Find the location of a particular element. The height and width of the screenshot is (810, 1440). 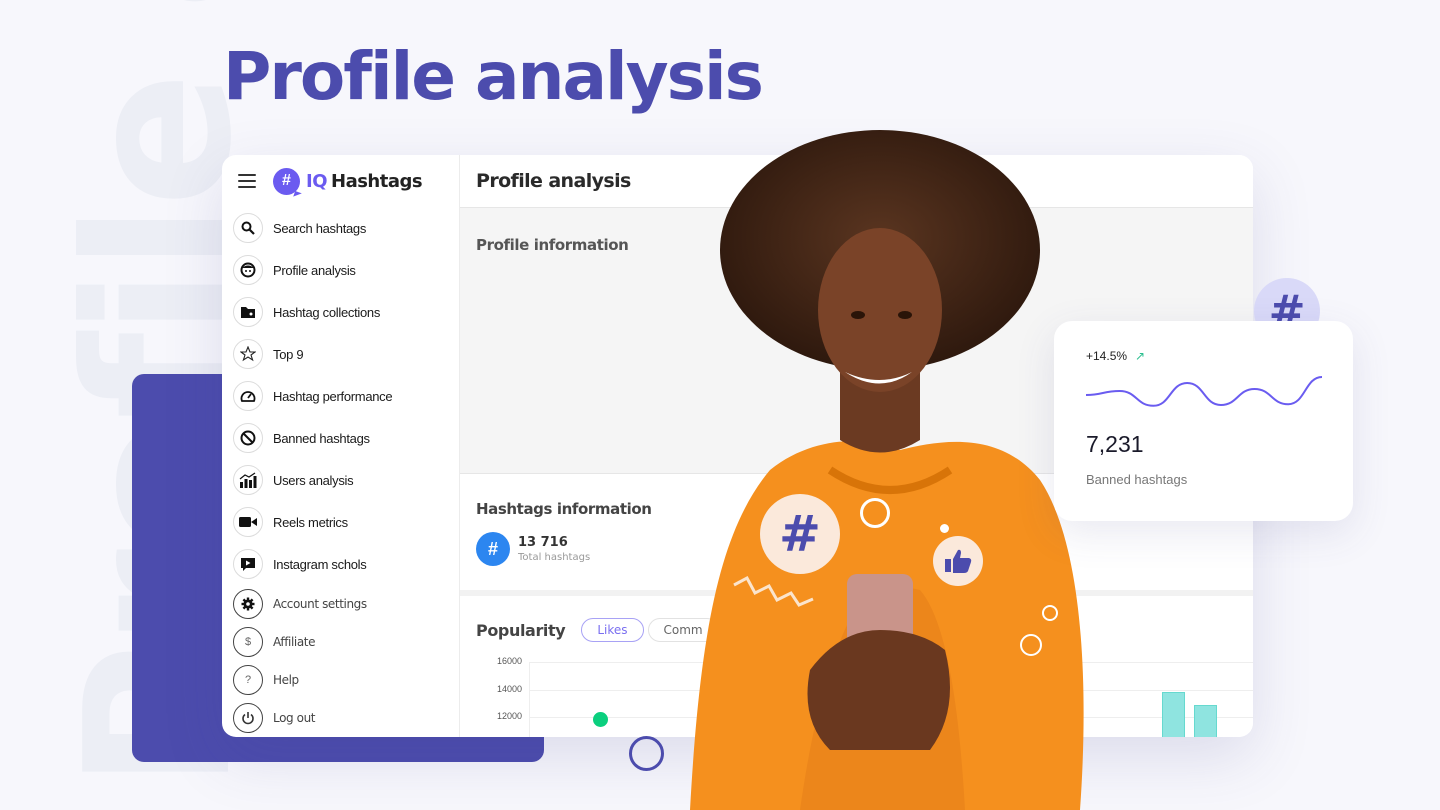

sidebar-item-users-analysis: Users analysis is located at coordinates (346, 480).